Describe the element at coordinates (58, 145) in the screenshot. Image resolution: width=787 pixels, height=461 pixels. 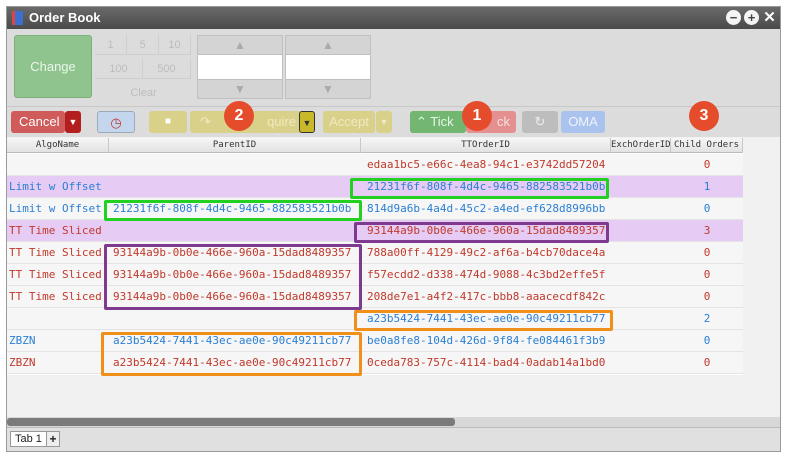
I see `column-header-algoname: AlgoName` at that location.